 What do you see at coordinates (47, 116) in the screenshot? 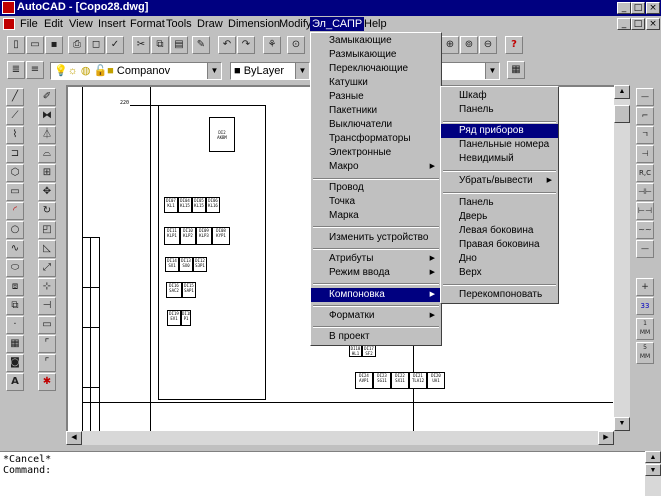
I see `copy-object-icon: ⧓` at bounding box center [47, 116].